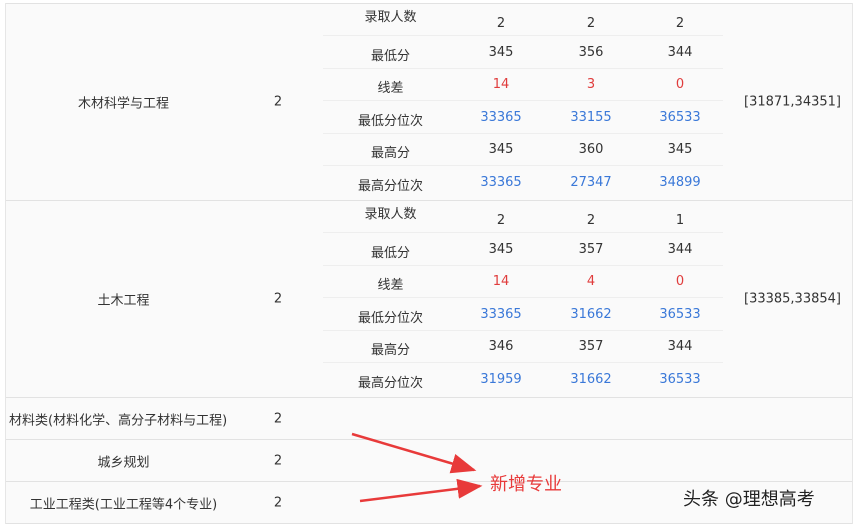 Image resolution: width=855 pixels, height=524 pixels. I want to click on arrows-annotation, so click(417, 467).